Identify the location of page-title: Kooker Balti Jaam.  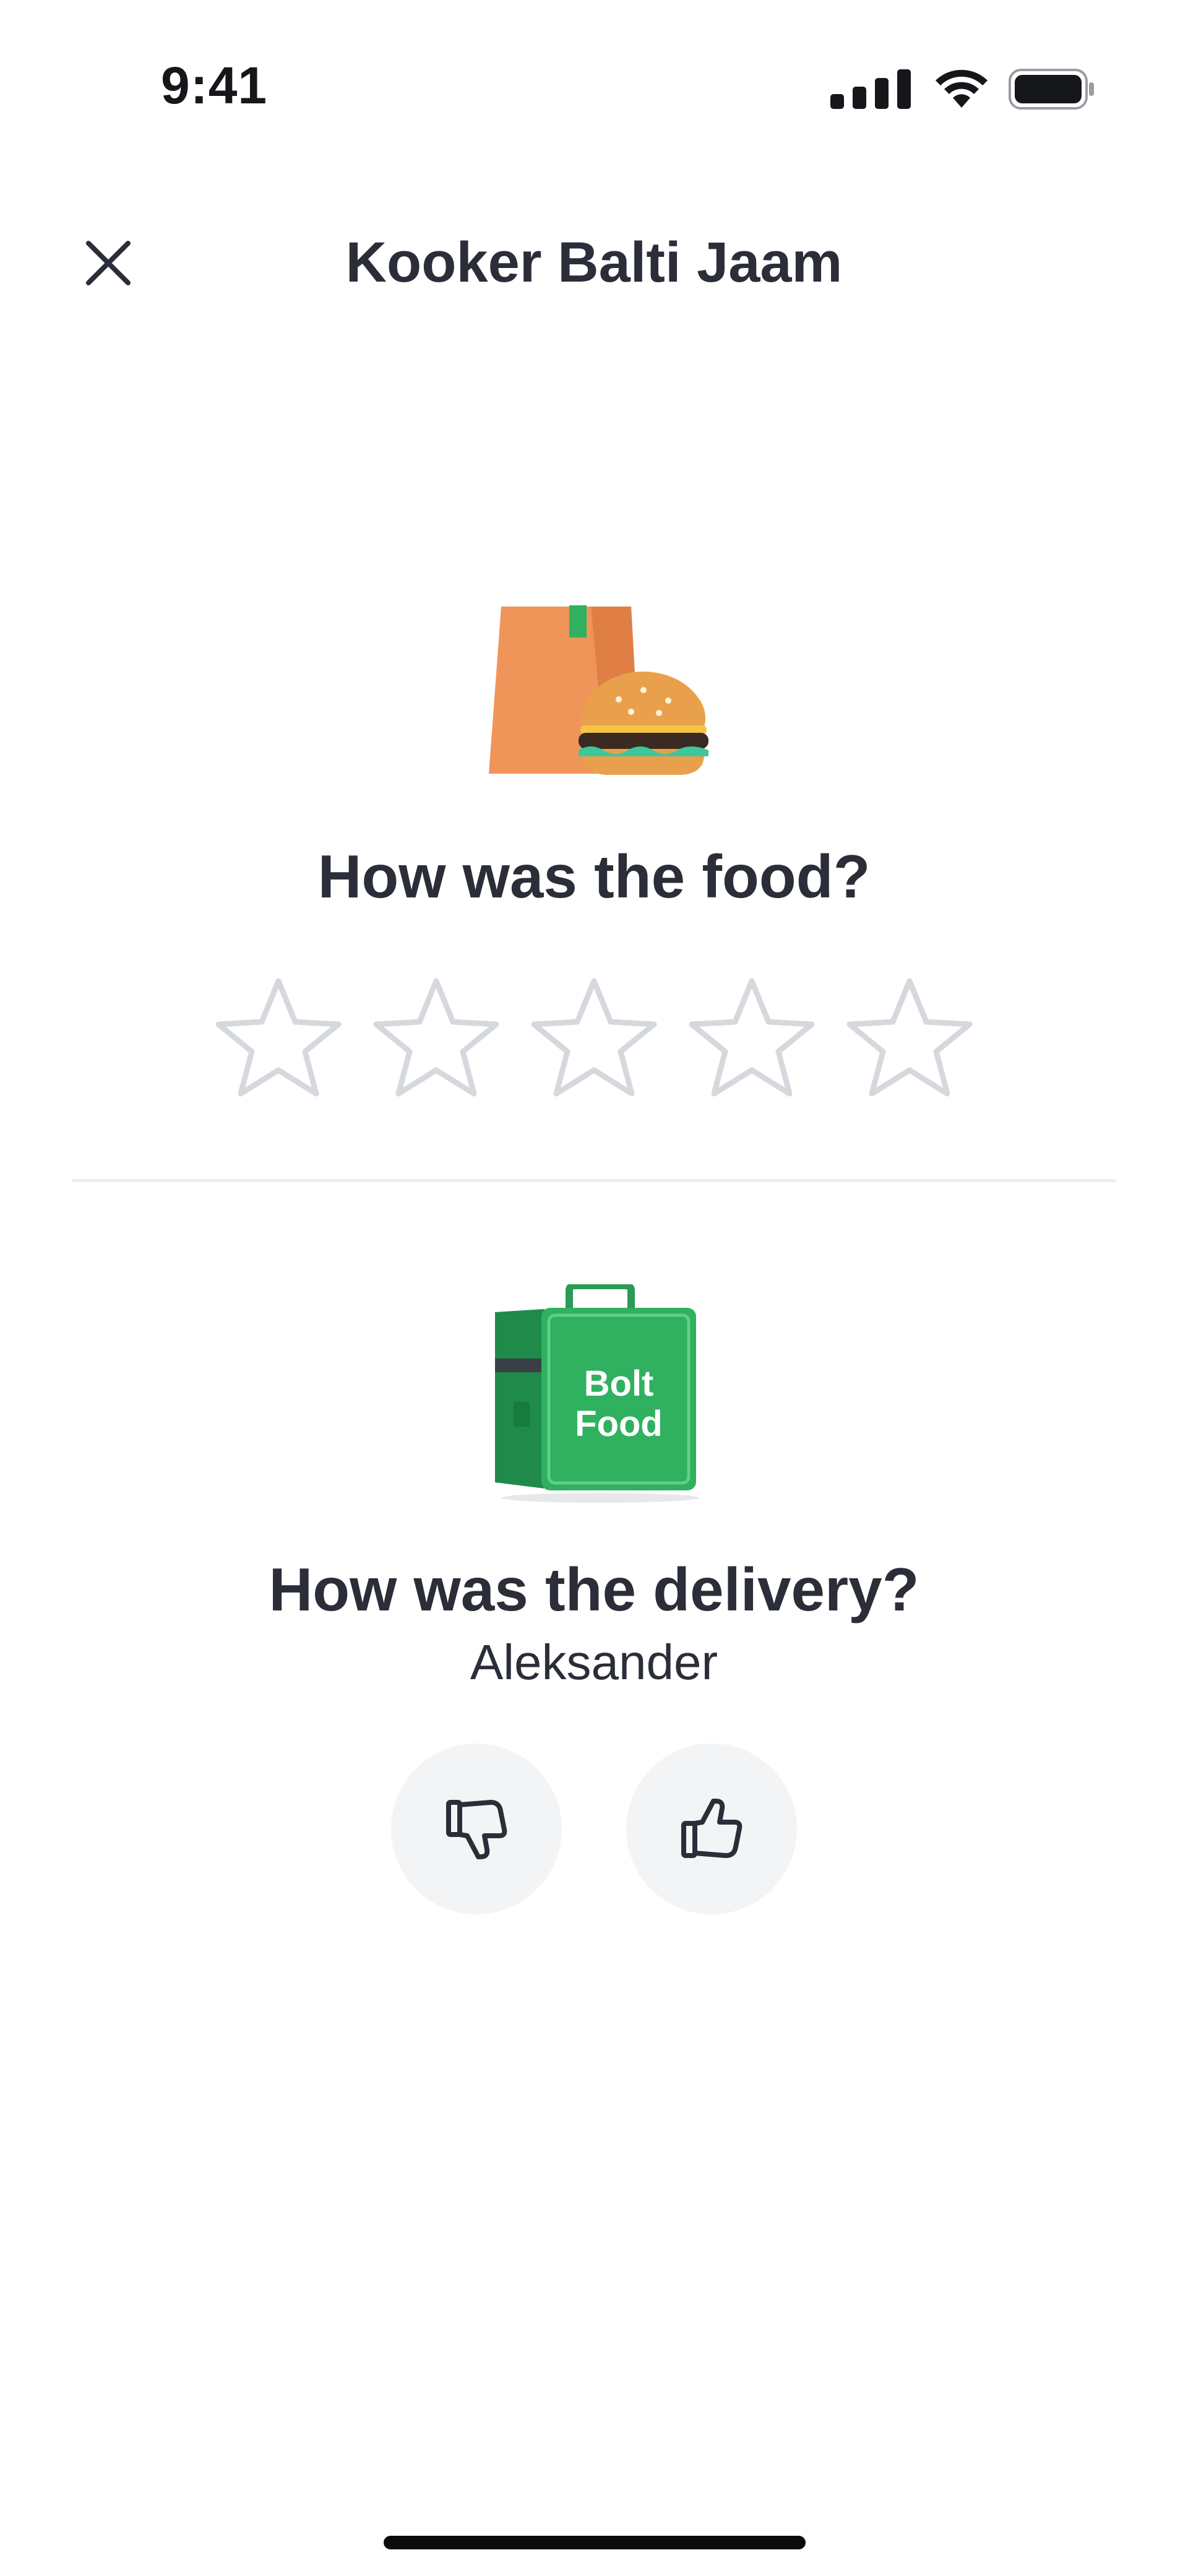
(594, 262).